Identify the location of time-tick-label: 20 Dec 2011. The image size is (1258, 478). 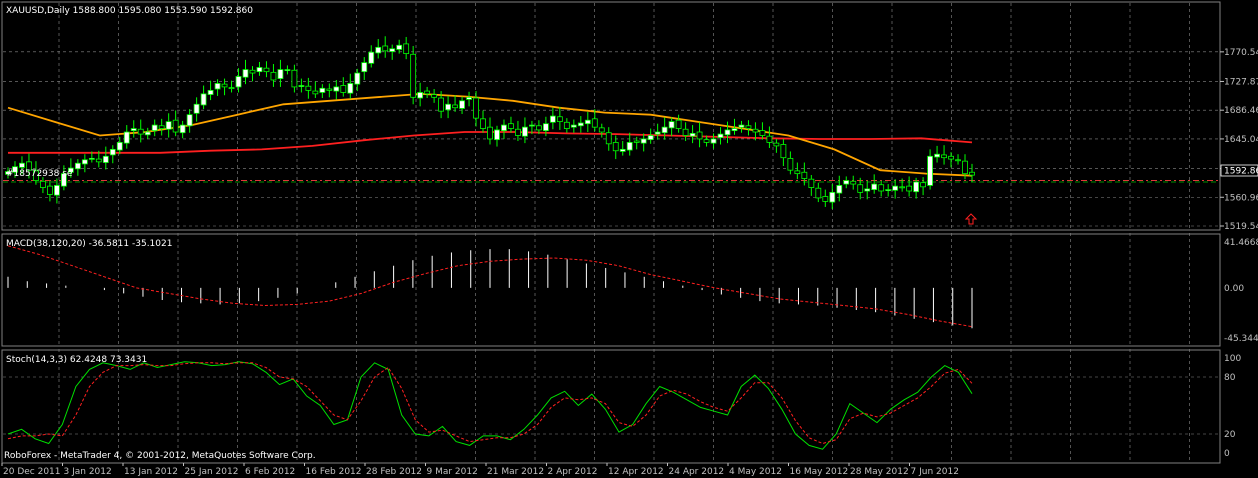
(32, 472).